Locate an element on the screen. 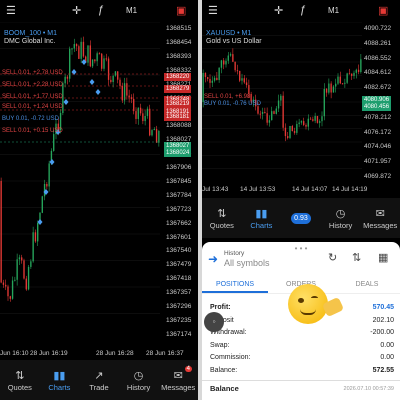 Image resolution: width=400 pixels, height=400 pixels. bottom-nav: ⇅ Quotes ▮▮ Charts 0.93 ◷ History ✉ Messages is located at coordinates (301, 218).